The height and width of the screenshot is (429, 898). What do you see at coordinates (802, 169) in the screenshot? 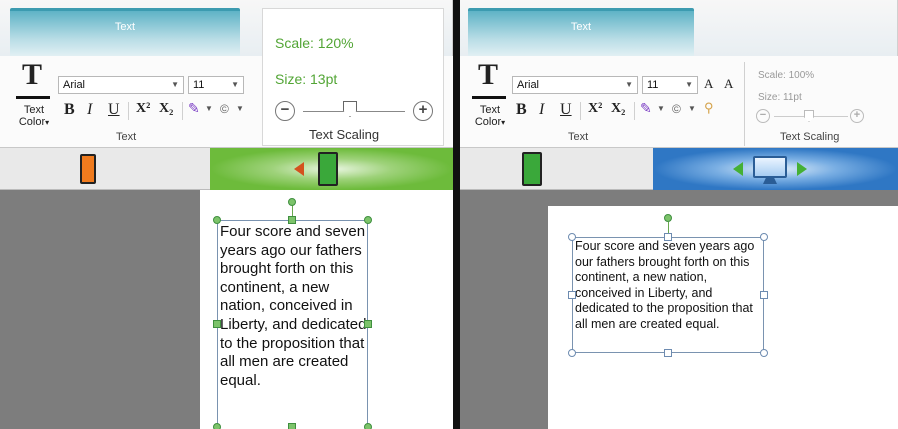
I see `arrow-right-icon` at bounding box center [802, 169].